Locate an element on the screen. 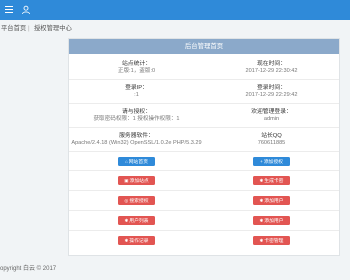 This screenshot has width=350, height=280. add-auth-button: +添加授权 is located at coordinates (271, 161).